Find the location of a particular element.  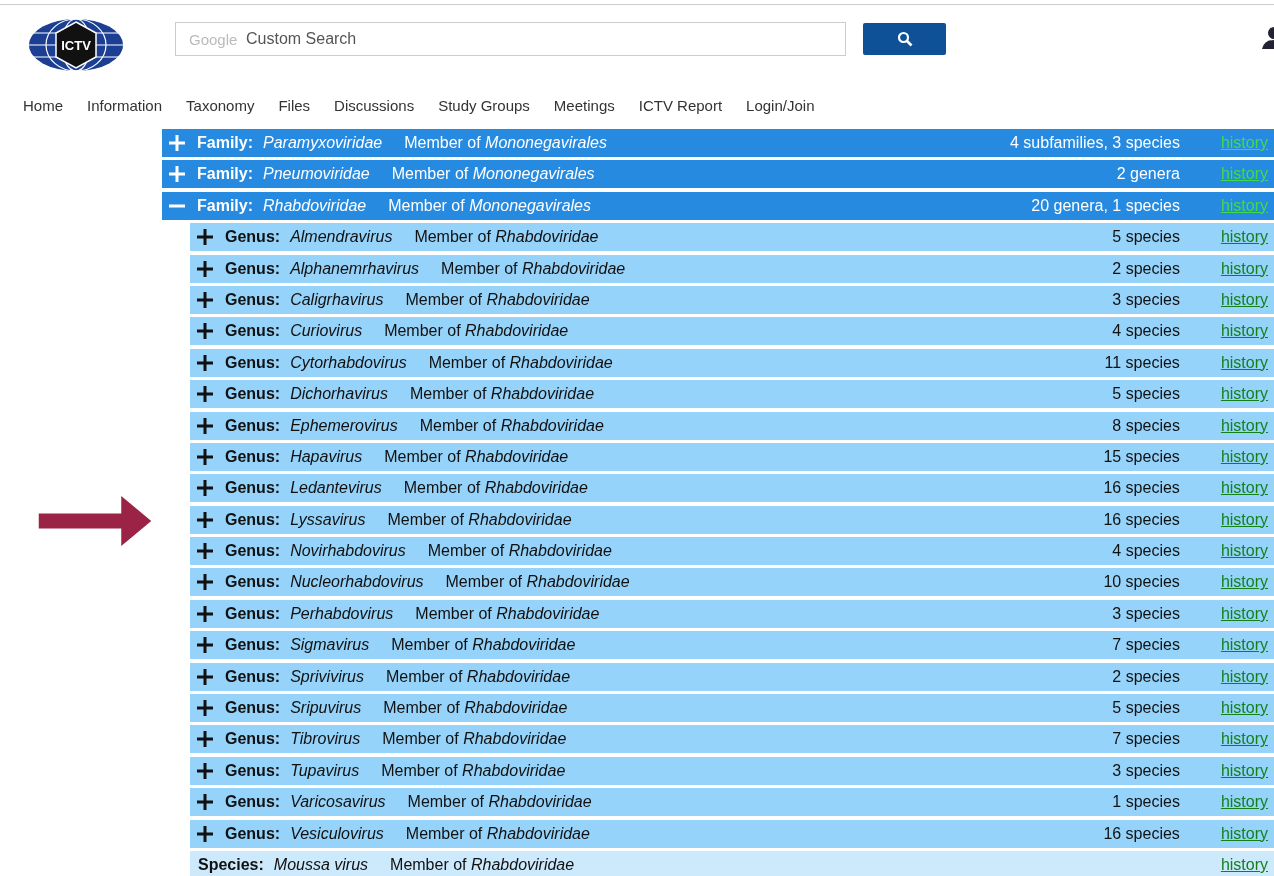

nav-link: Study Groups is located at coordinates (484, 105).